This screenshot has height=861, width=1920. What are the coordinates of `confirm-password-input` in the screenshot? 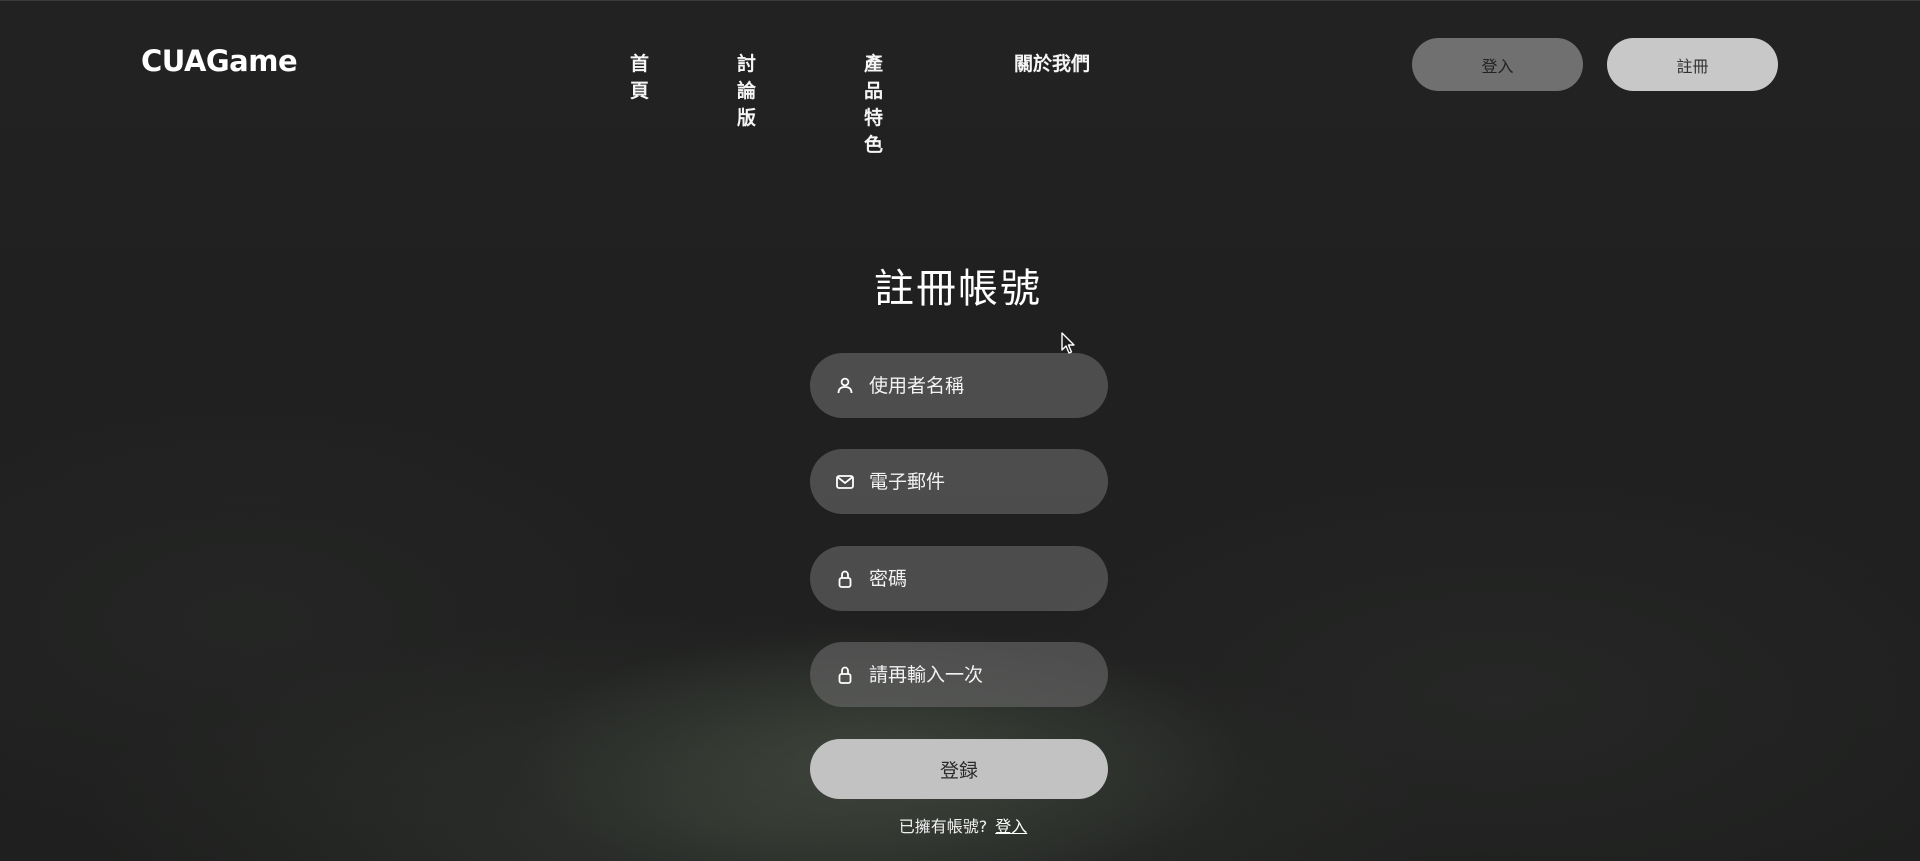 It's located at (979, 674).